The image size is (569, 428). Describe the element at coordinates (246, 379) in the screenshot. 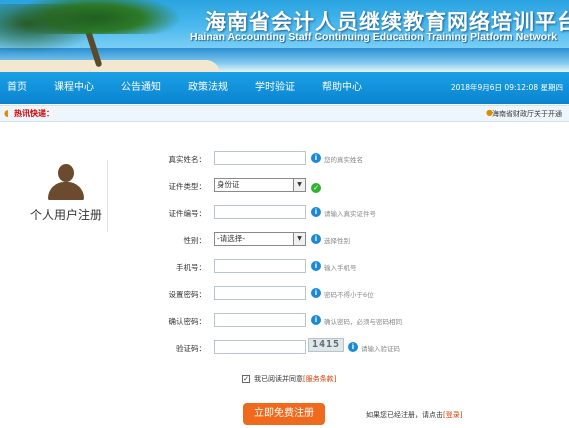

I see `agree-checkbox: ✓` at that location.